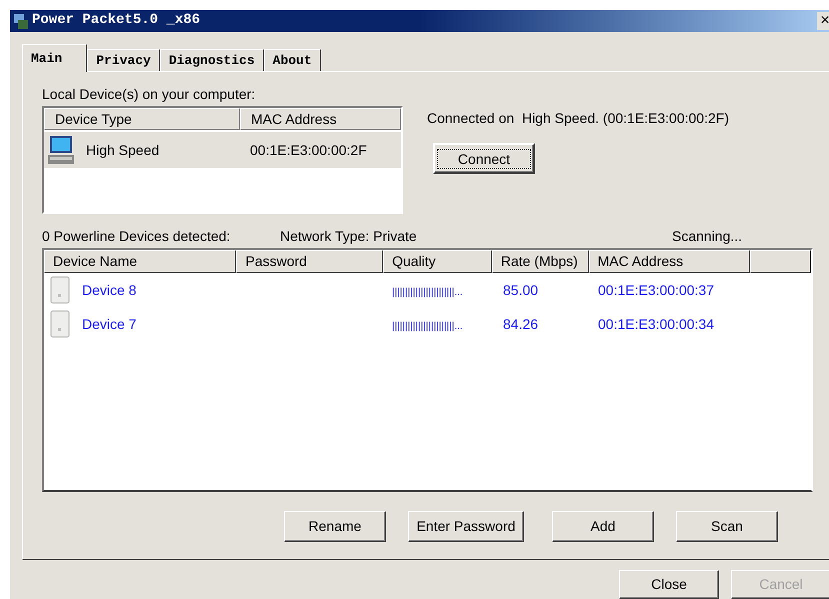 This screenshot has width=829, height=599. Describe the element at coordinates (656, 290) in the screenshot. I see `mac-address: 00:1E:E3:00:00:37` at that location.